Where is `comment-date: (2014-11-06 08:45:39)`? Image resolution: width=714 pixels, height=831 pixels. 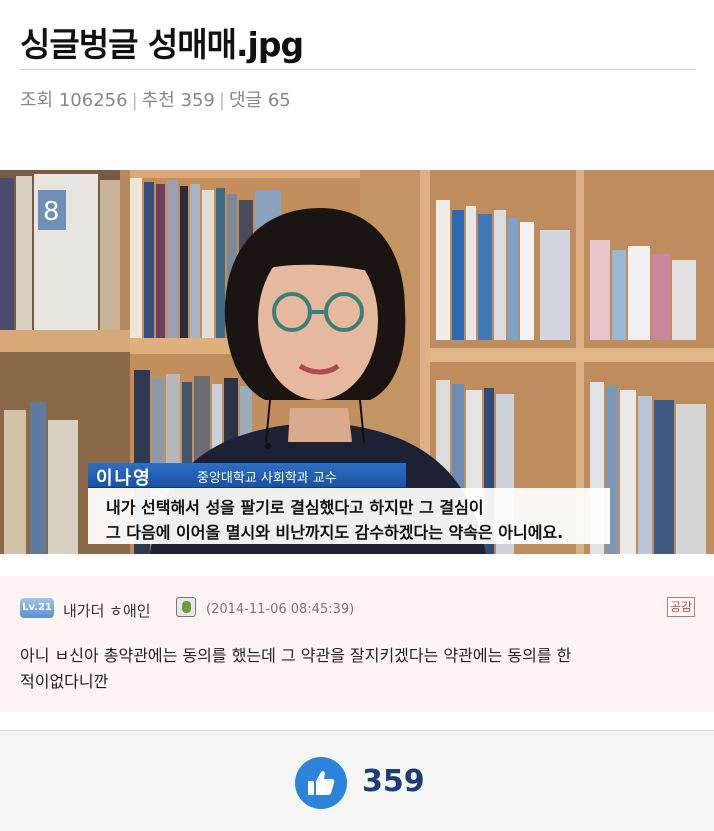
comment-date: (2014-11-06 08:45:39) is located at coordinates (280, 609).